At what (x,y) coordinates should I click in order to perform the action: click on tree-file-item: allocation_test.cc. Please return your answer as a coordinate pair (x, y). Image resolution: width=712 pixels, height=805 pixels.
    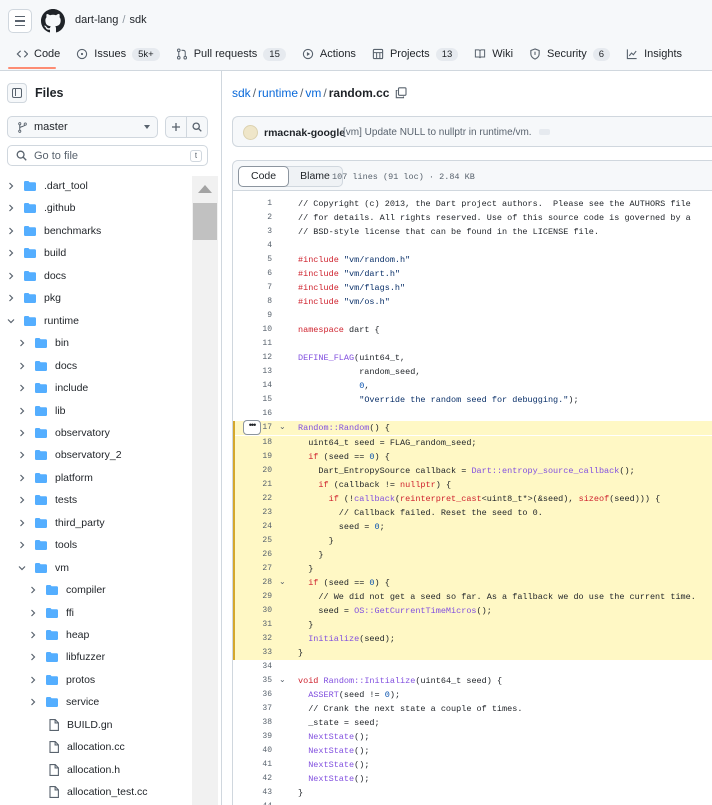
    Looking at the image, I should click on (88, 792).